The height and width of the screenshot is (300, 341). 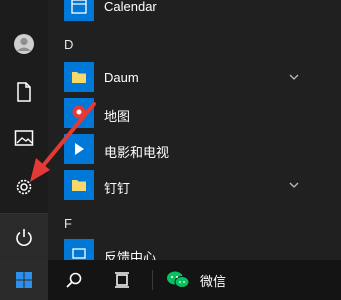 What do you see at coordinates (180, 113) in the screenshot?
I see `list-item-maps: 地图` at bounding box center [180, 113].